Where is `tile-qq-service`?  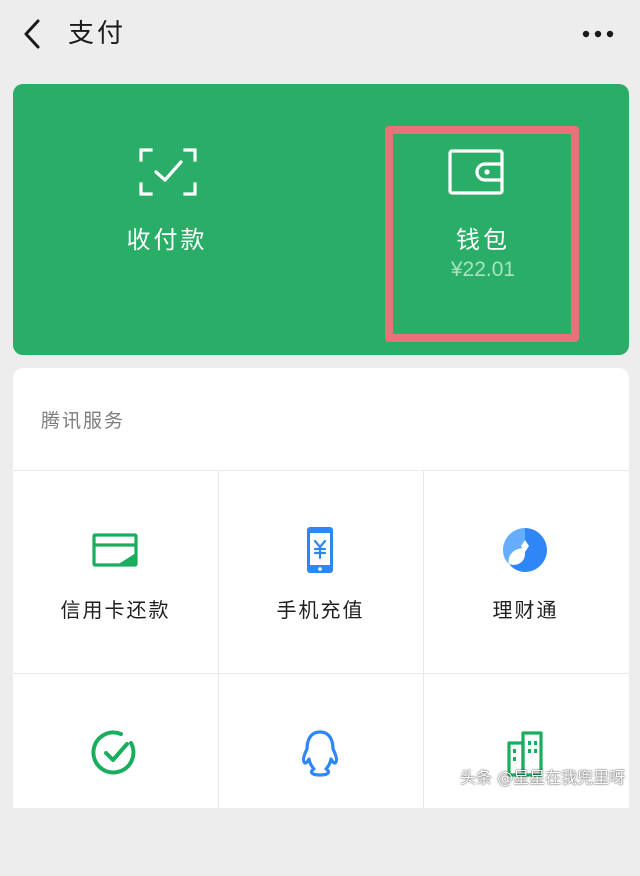
tile-qq-service is located at coordinates (320, 774).